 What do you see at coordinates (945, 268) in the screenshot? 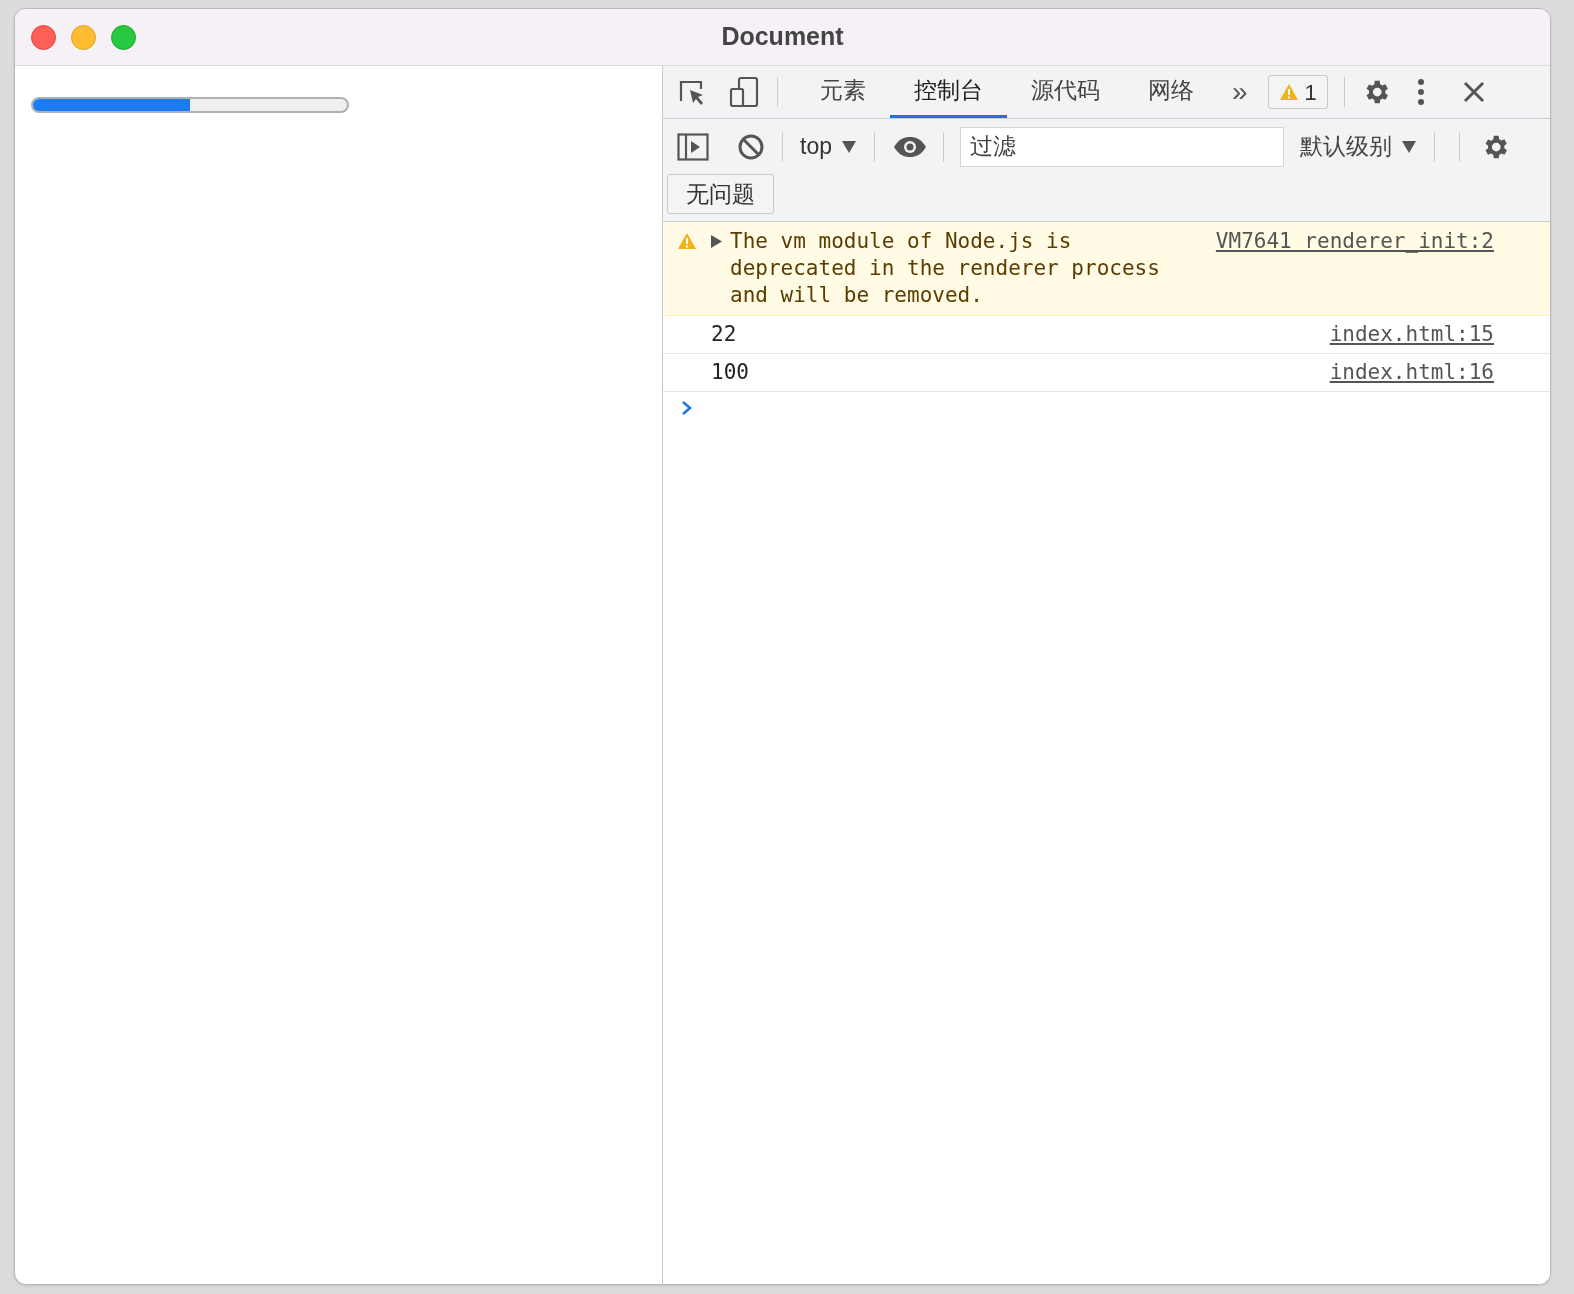
I see `warning-message: The vm module of Node.js is deprecated in the renderer process and will be removed.` at bounding box center [945, 268].